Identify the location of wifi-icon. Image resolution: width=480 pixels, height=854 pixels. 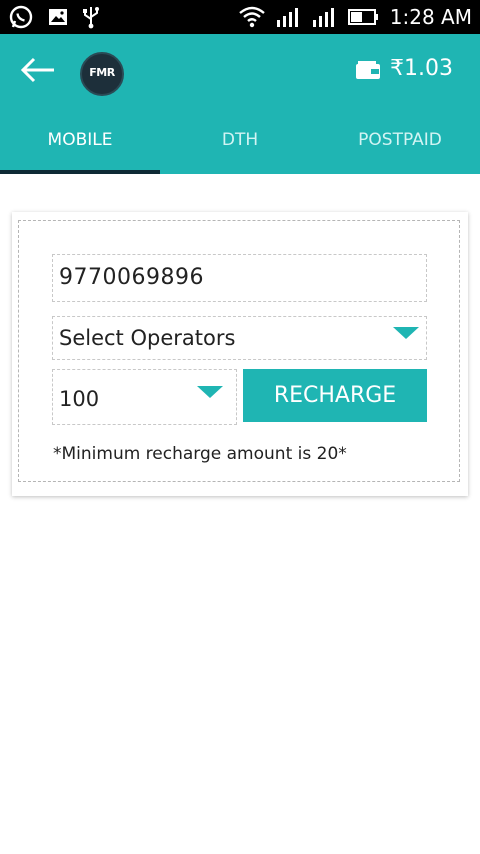
(252, 17).